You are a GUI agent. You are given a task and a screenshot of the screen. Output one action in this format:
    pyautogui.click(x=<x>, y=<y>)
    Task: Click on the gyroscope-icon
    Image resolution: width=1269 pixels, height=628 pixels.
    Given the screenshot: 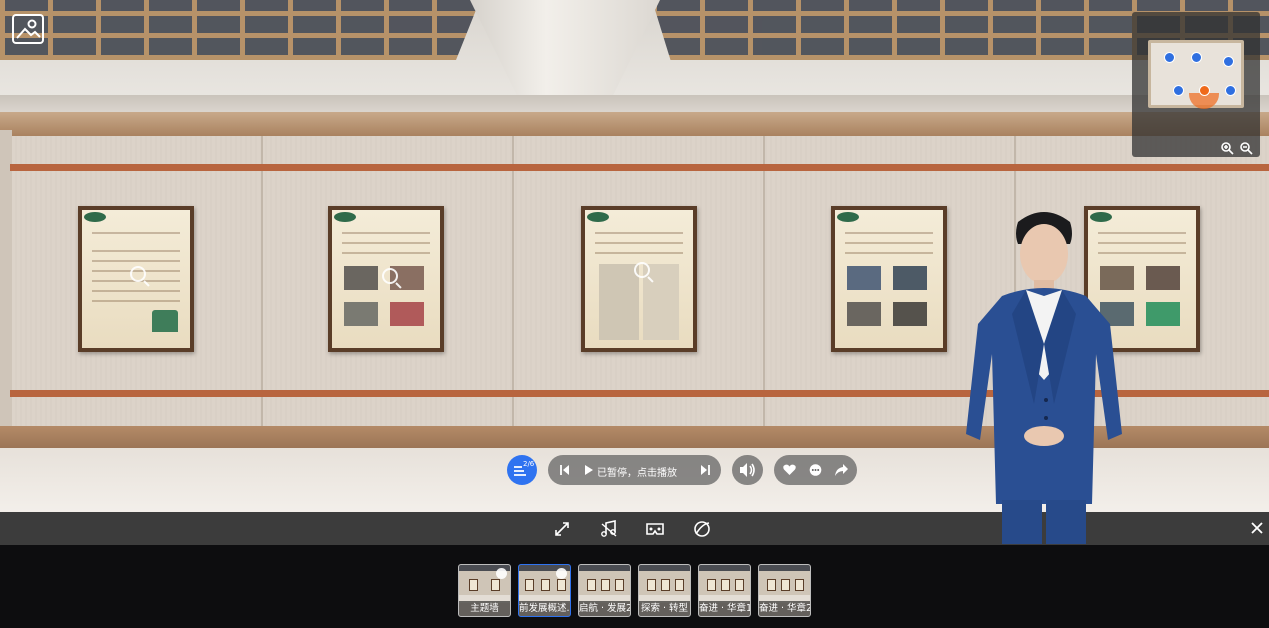 What is the action you would take?
    pyautogui.click(x=702, y=529)
    